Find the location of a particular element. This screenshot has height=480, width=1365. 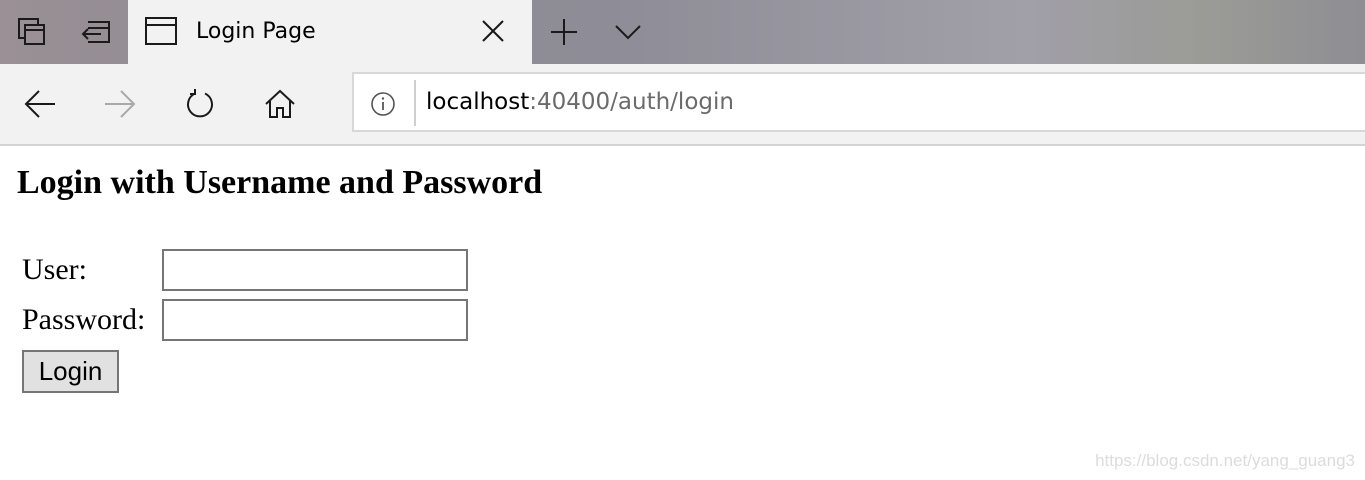

plus-icon is located at coordinates (564, 32).